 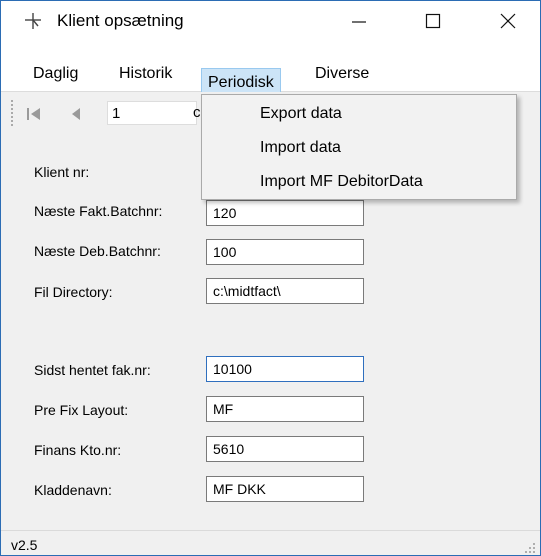 What do you see at coordinates (81, 410) in the screenshot?
I see `label-pre-fix-layout: Pre Fix Layout:` at bounding box center [81, 410].